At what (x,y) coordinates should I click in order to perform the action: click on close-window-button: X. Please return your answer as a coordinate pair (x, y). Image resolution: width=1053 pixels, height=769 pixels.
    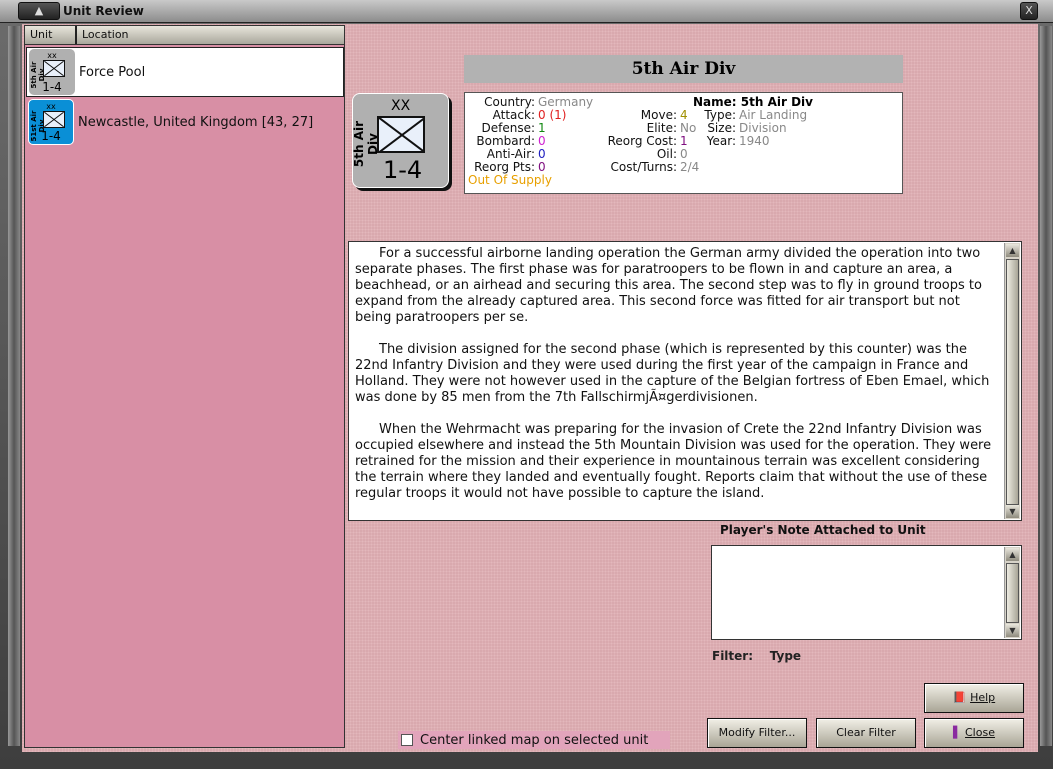
    Looking at the image, I should click on (1029, 11).